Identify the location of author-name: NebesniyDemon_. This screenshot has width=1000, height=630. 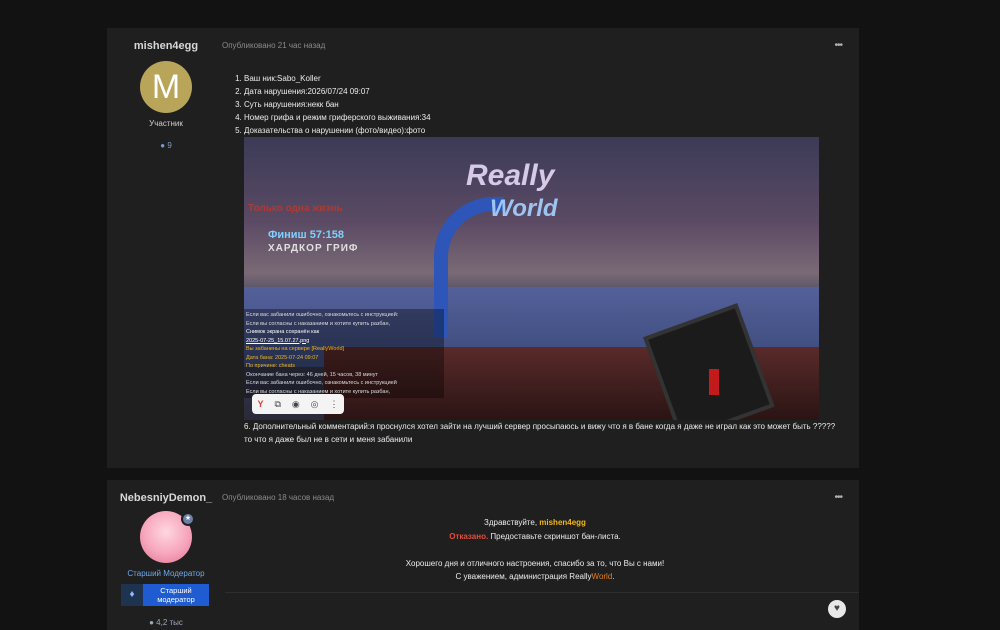
(166, 498).